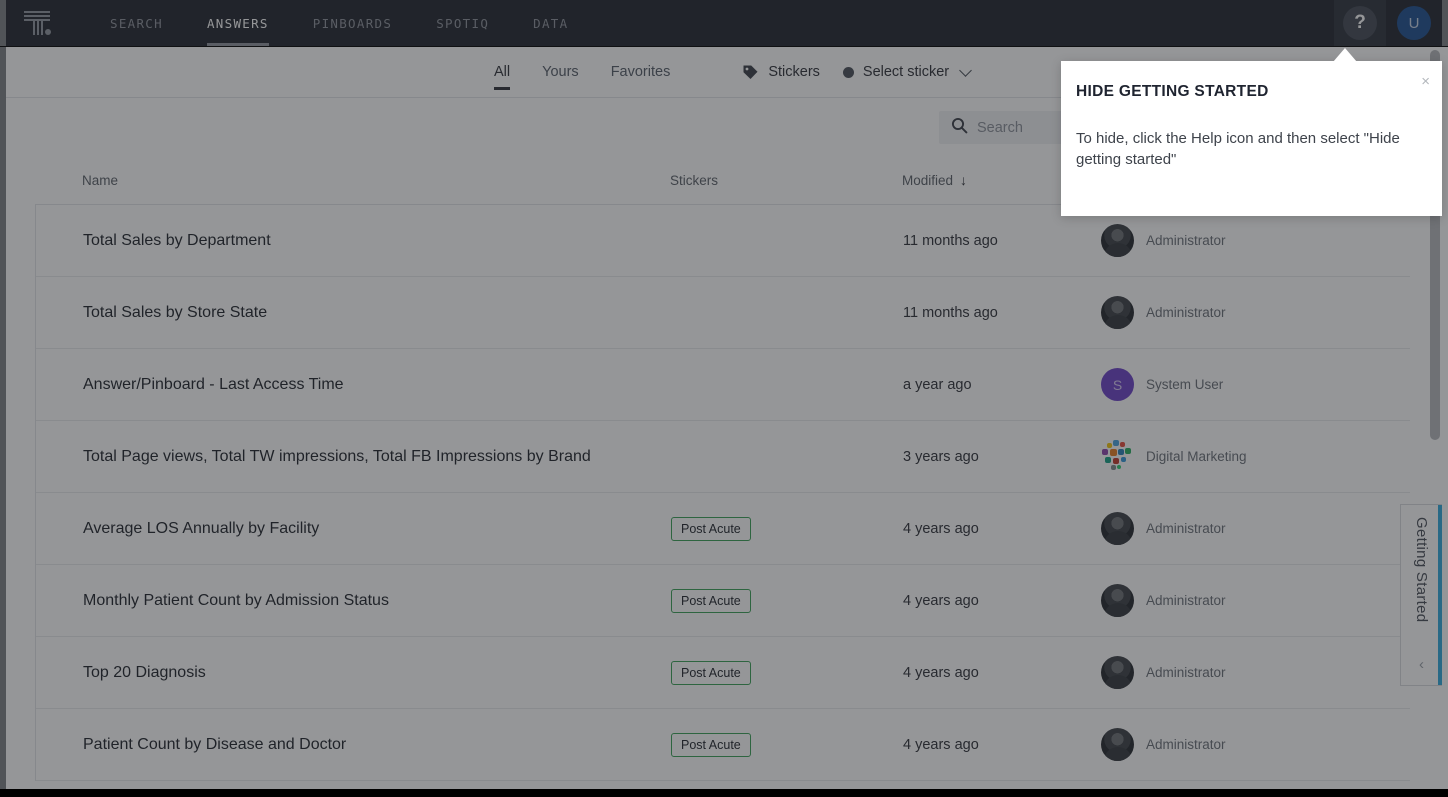 The height and width of the screenshot is (797, 1448). I want to click on avatar: U, so click(1414, 23).